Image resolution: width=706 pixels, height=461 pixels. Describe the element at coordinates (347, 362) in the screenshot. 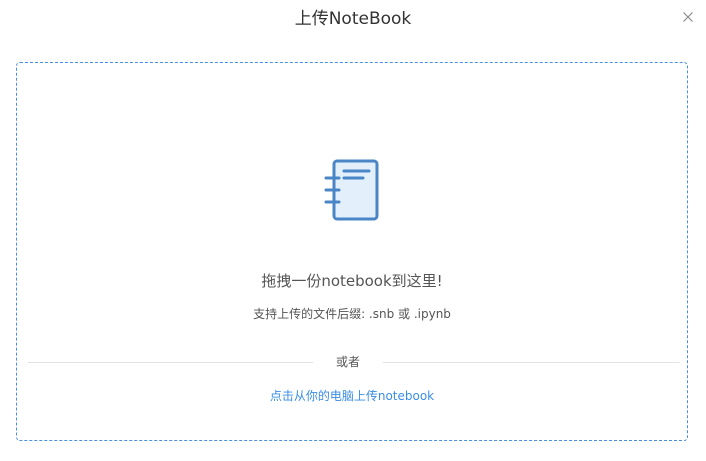

I see `or-label: 或者` at that location.